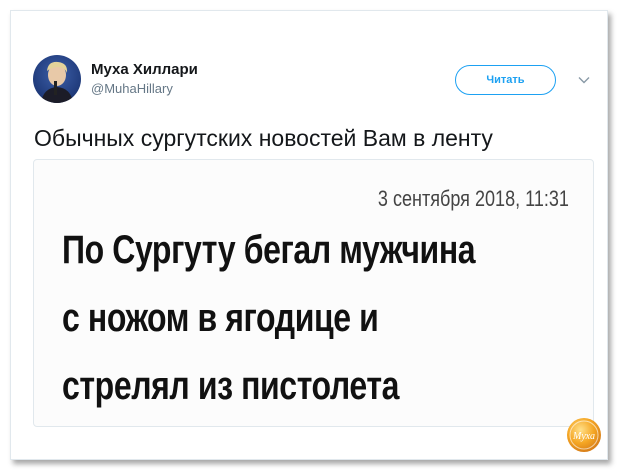 This screenshot has width=621, height=476. What do you see at coordinates (144, 69) in the screenshot?
I see `display-name: Муха Хиллари` at bounding box center [144, 69].